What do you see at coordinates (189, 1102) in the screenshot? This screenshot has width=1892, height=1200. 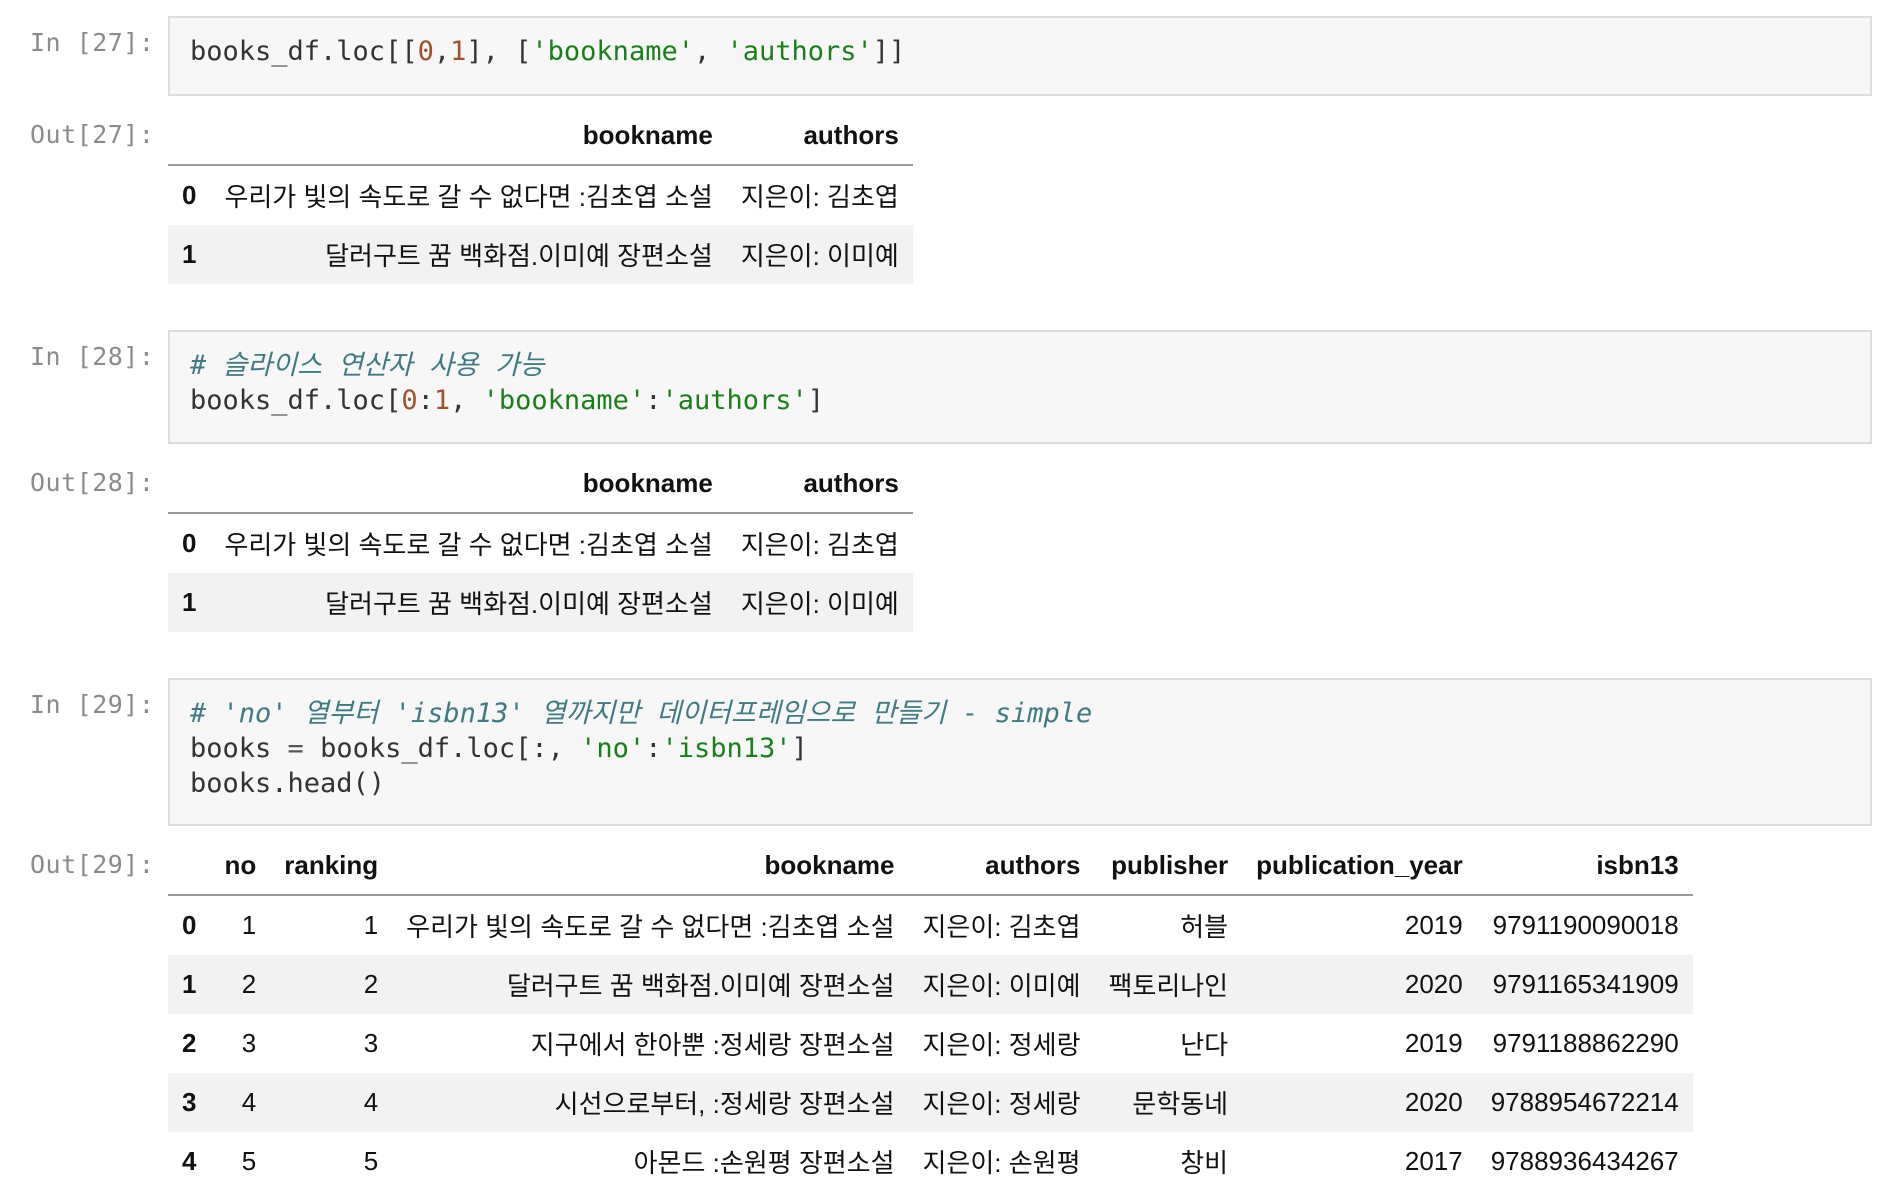 I see `row-index: 3` at bounding box center [189, 1102].